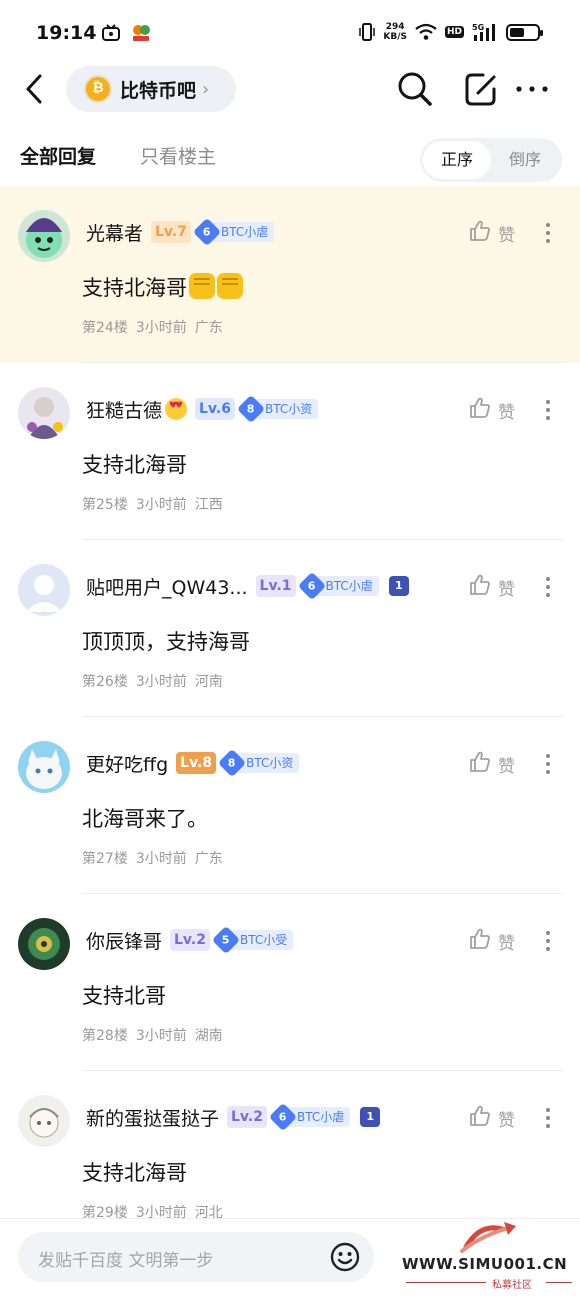 The height and width of the screenshot is (1297, 580). What do you see at coordinates (485, 1264) in the screenshot?
I see `watermark-text: WWW.SIMU001.CN` at bounding box center [485, 1264].